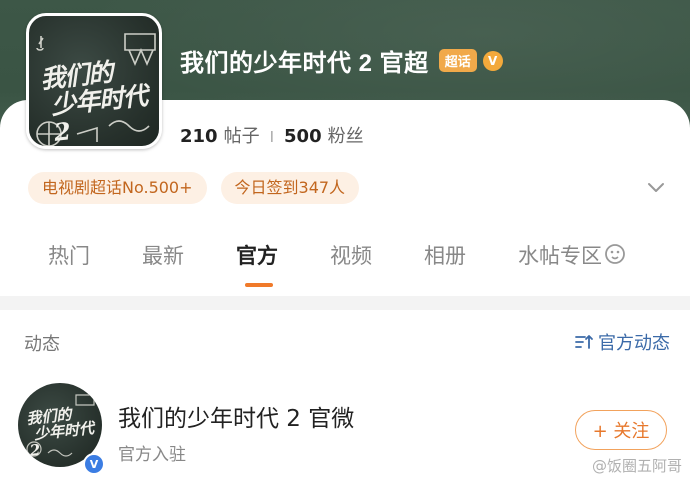 This screenshot has height=487, width=690. Describe the element at coordinates (345, 136) in the screenshot. I see `fans-label: 粉丝` at that location.